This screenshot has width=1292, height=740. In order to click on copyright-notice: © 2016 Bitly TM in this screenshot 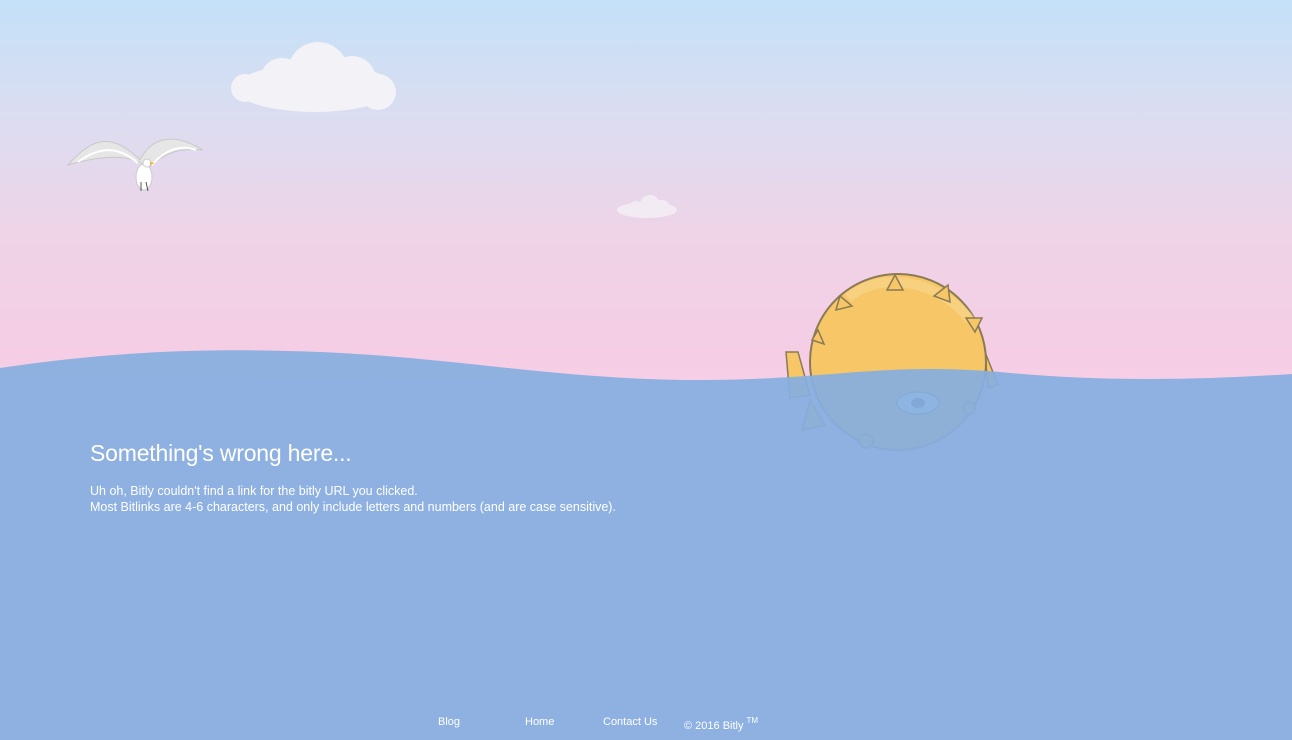, I will do `click(721, 724)`.